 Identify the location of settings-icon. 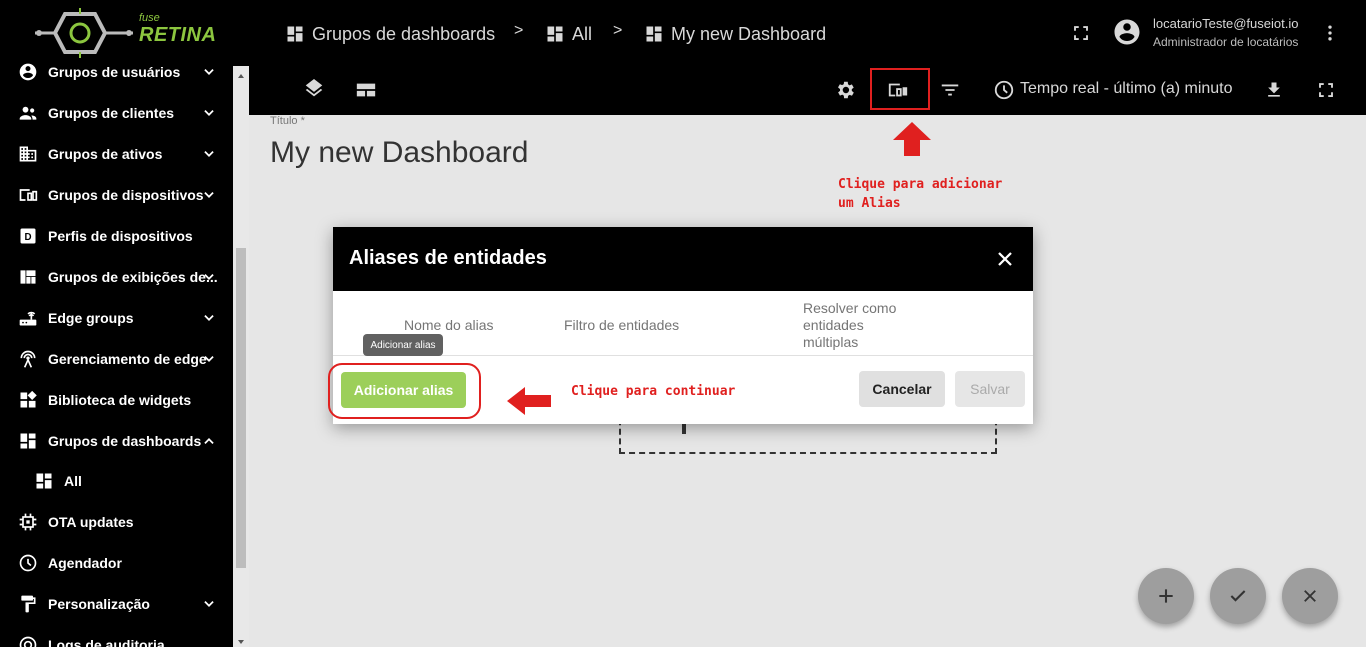
(845, 90).